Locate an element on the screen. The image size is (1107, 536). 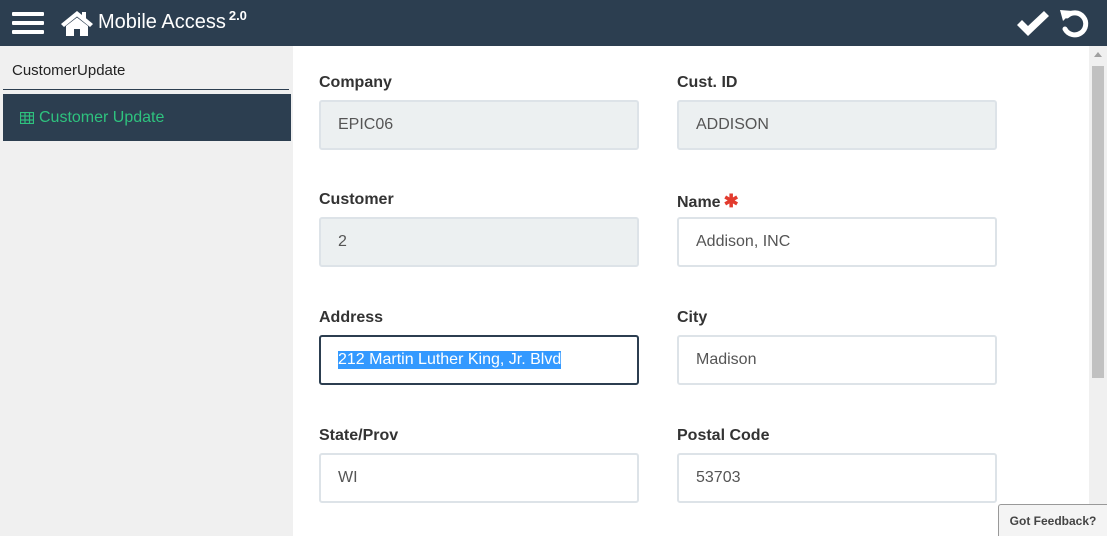
address-label: Address is located at coordinates (351, 317).